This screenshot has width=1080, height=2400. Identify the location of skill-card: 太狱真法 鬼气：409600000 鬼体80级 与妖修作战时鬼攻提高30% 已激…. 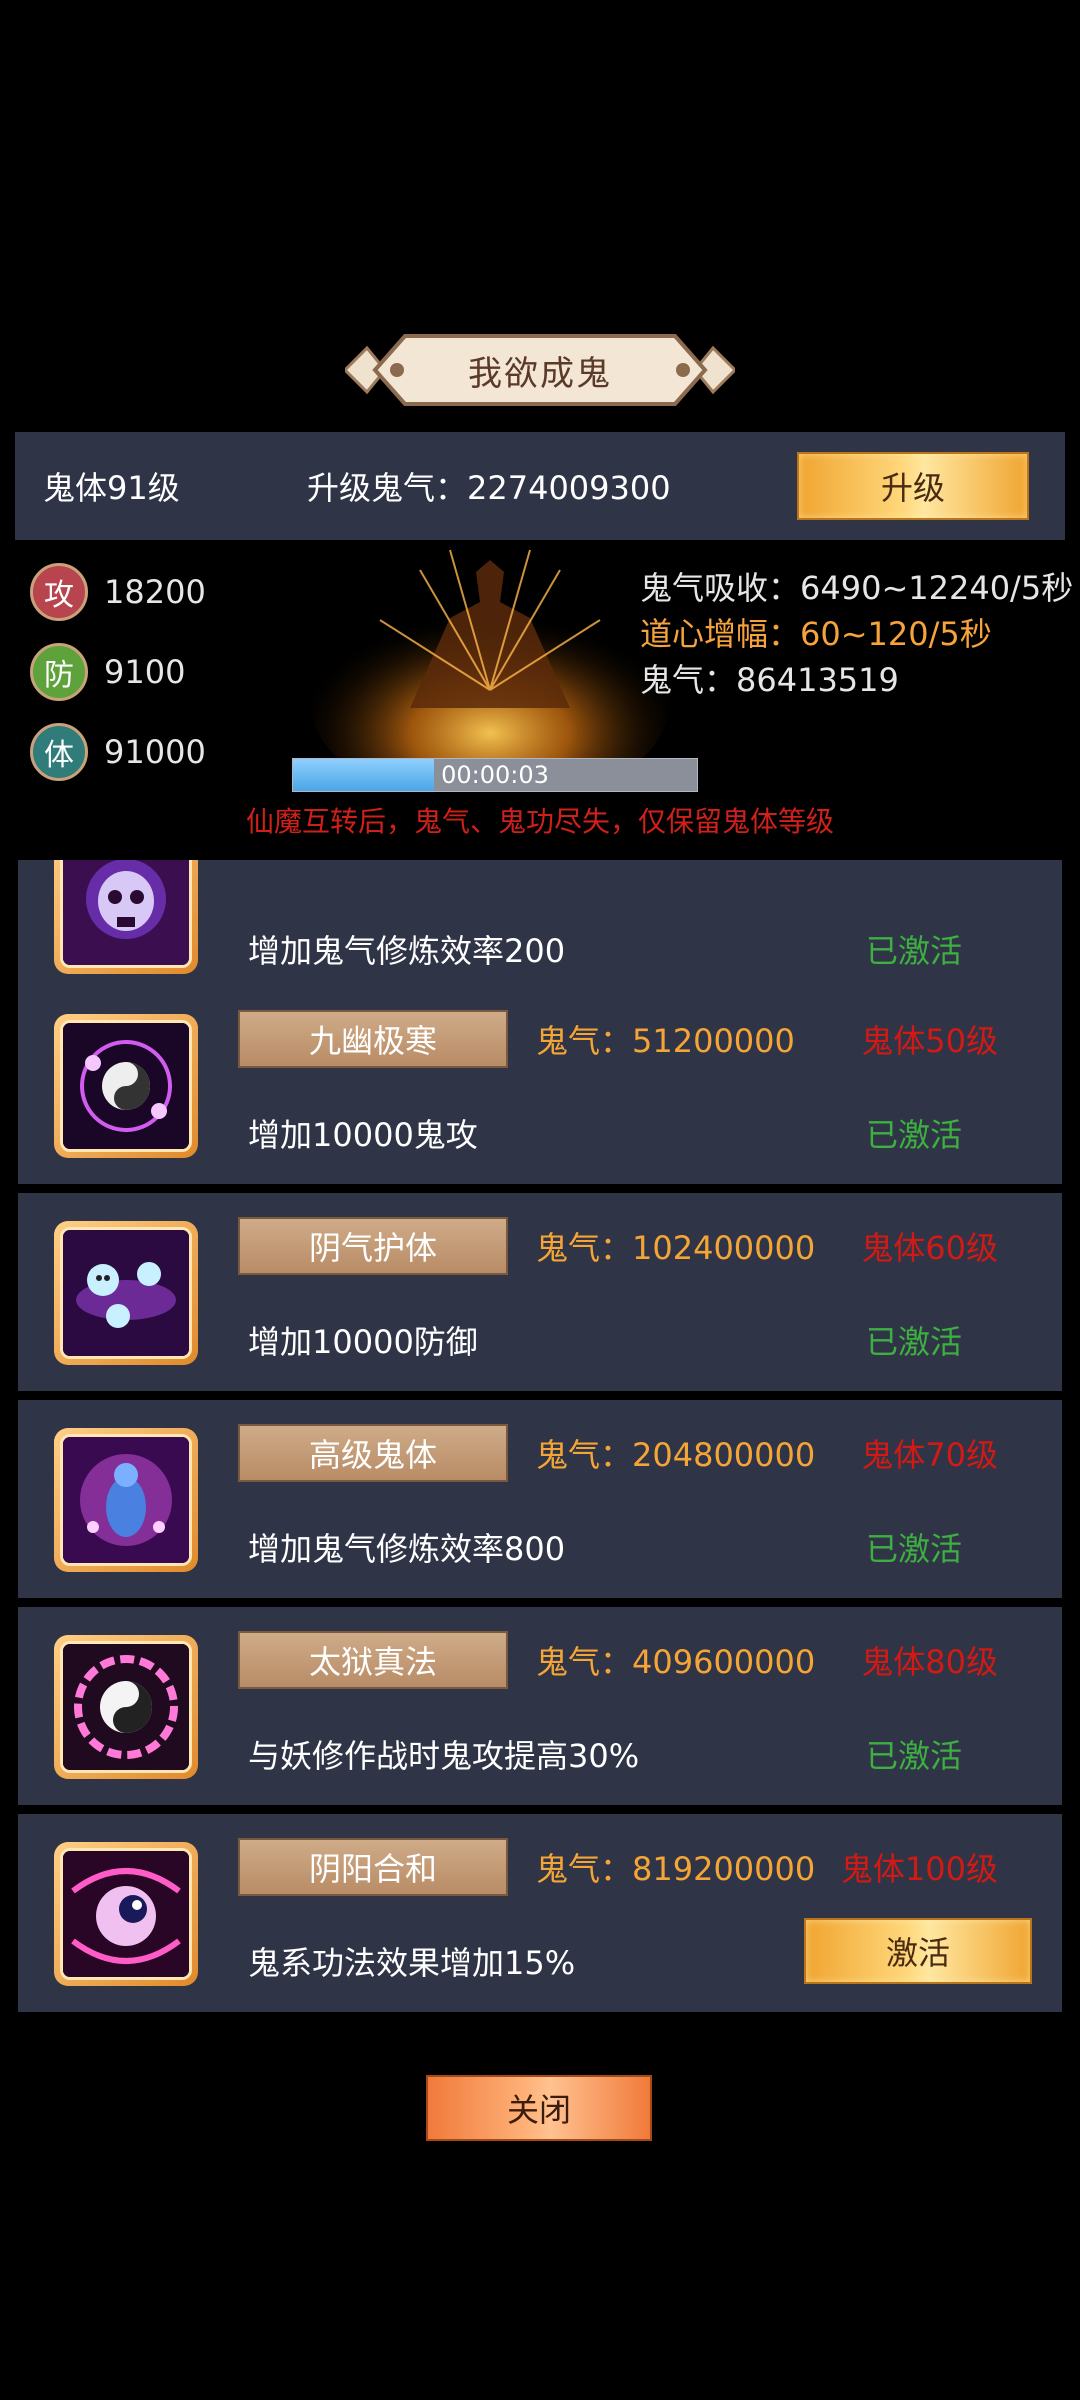
(540, 1706).